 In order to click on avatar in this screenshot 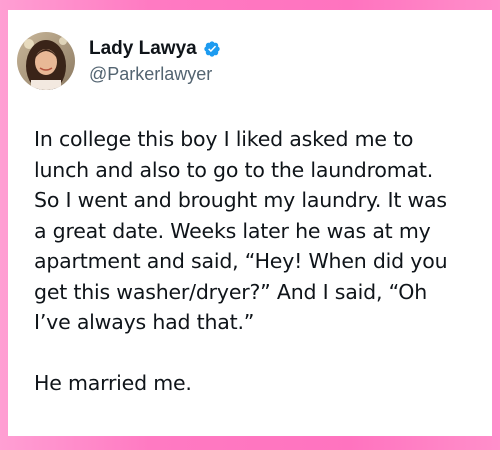, I will do `click(46, 61)`.